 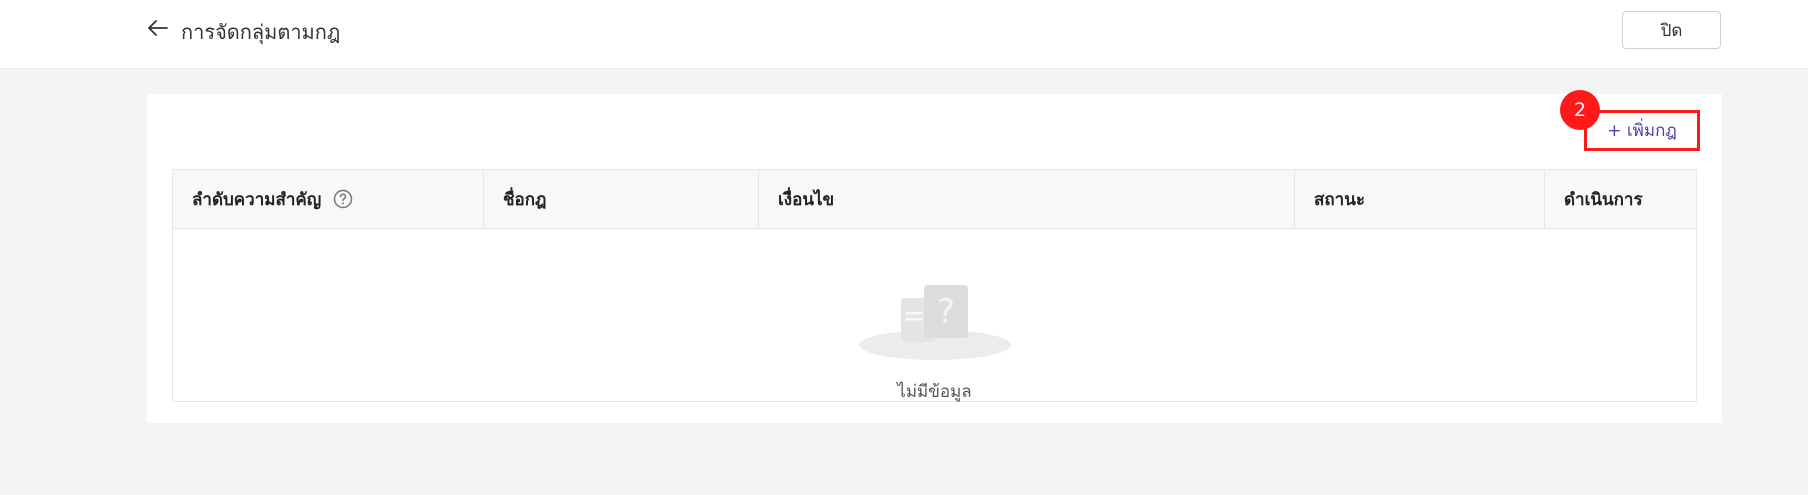 I want to click on column-header-label: ลำดับความสำคัญ, so click(x=257, y=199).